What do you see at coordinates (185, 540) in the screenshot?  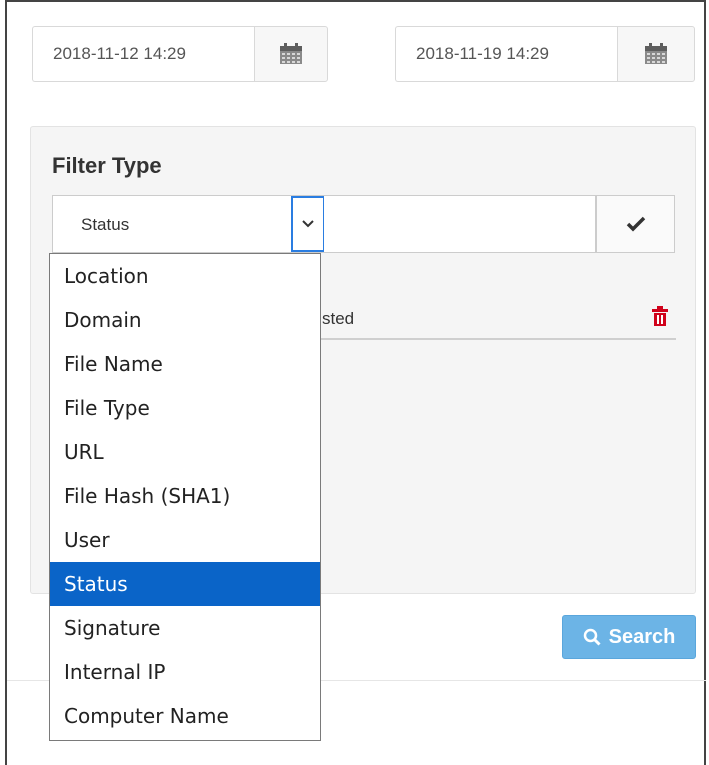 I see `dropdown-option-user: User` at bounding box center [185, 540].